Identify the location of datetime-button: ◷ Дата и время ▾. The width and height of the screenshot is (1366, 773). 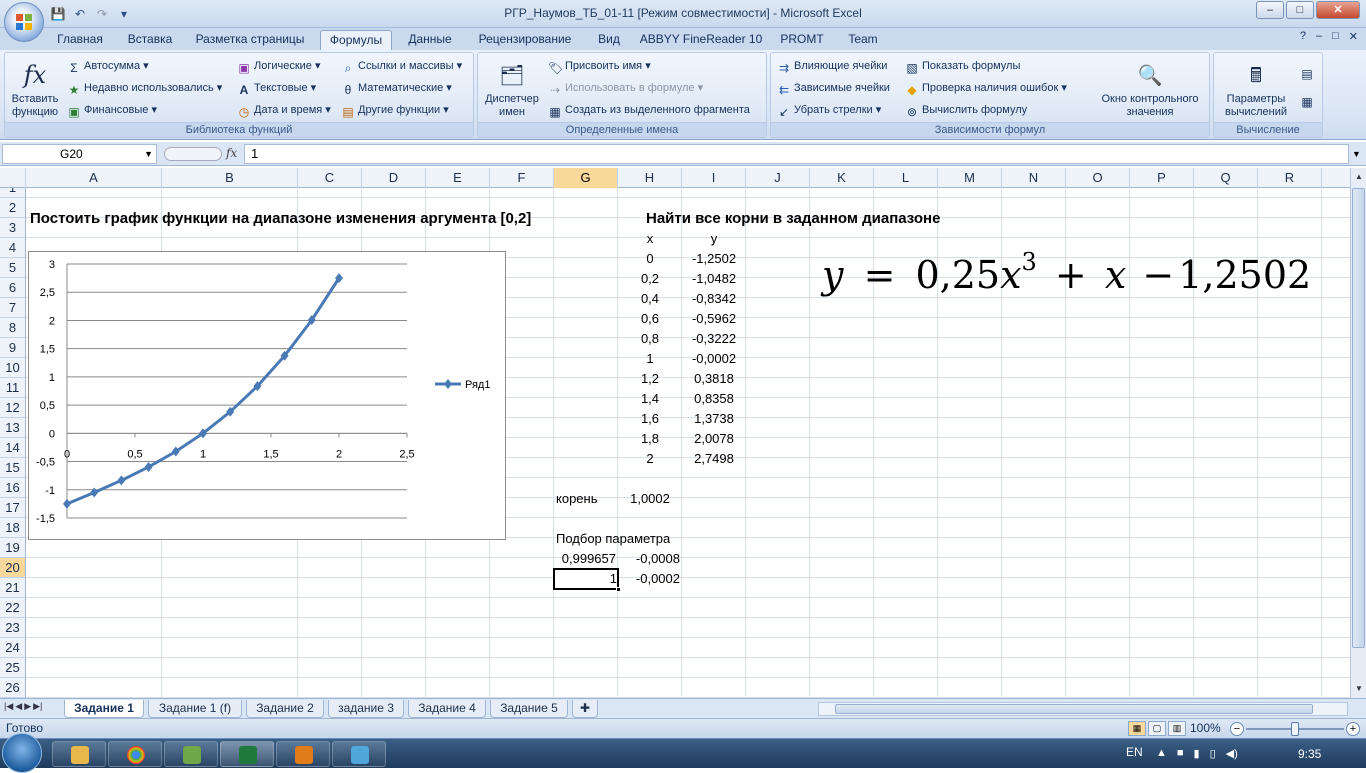
(284, 110).